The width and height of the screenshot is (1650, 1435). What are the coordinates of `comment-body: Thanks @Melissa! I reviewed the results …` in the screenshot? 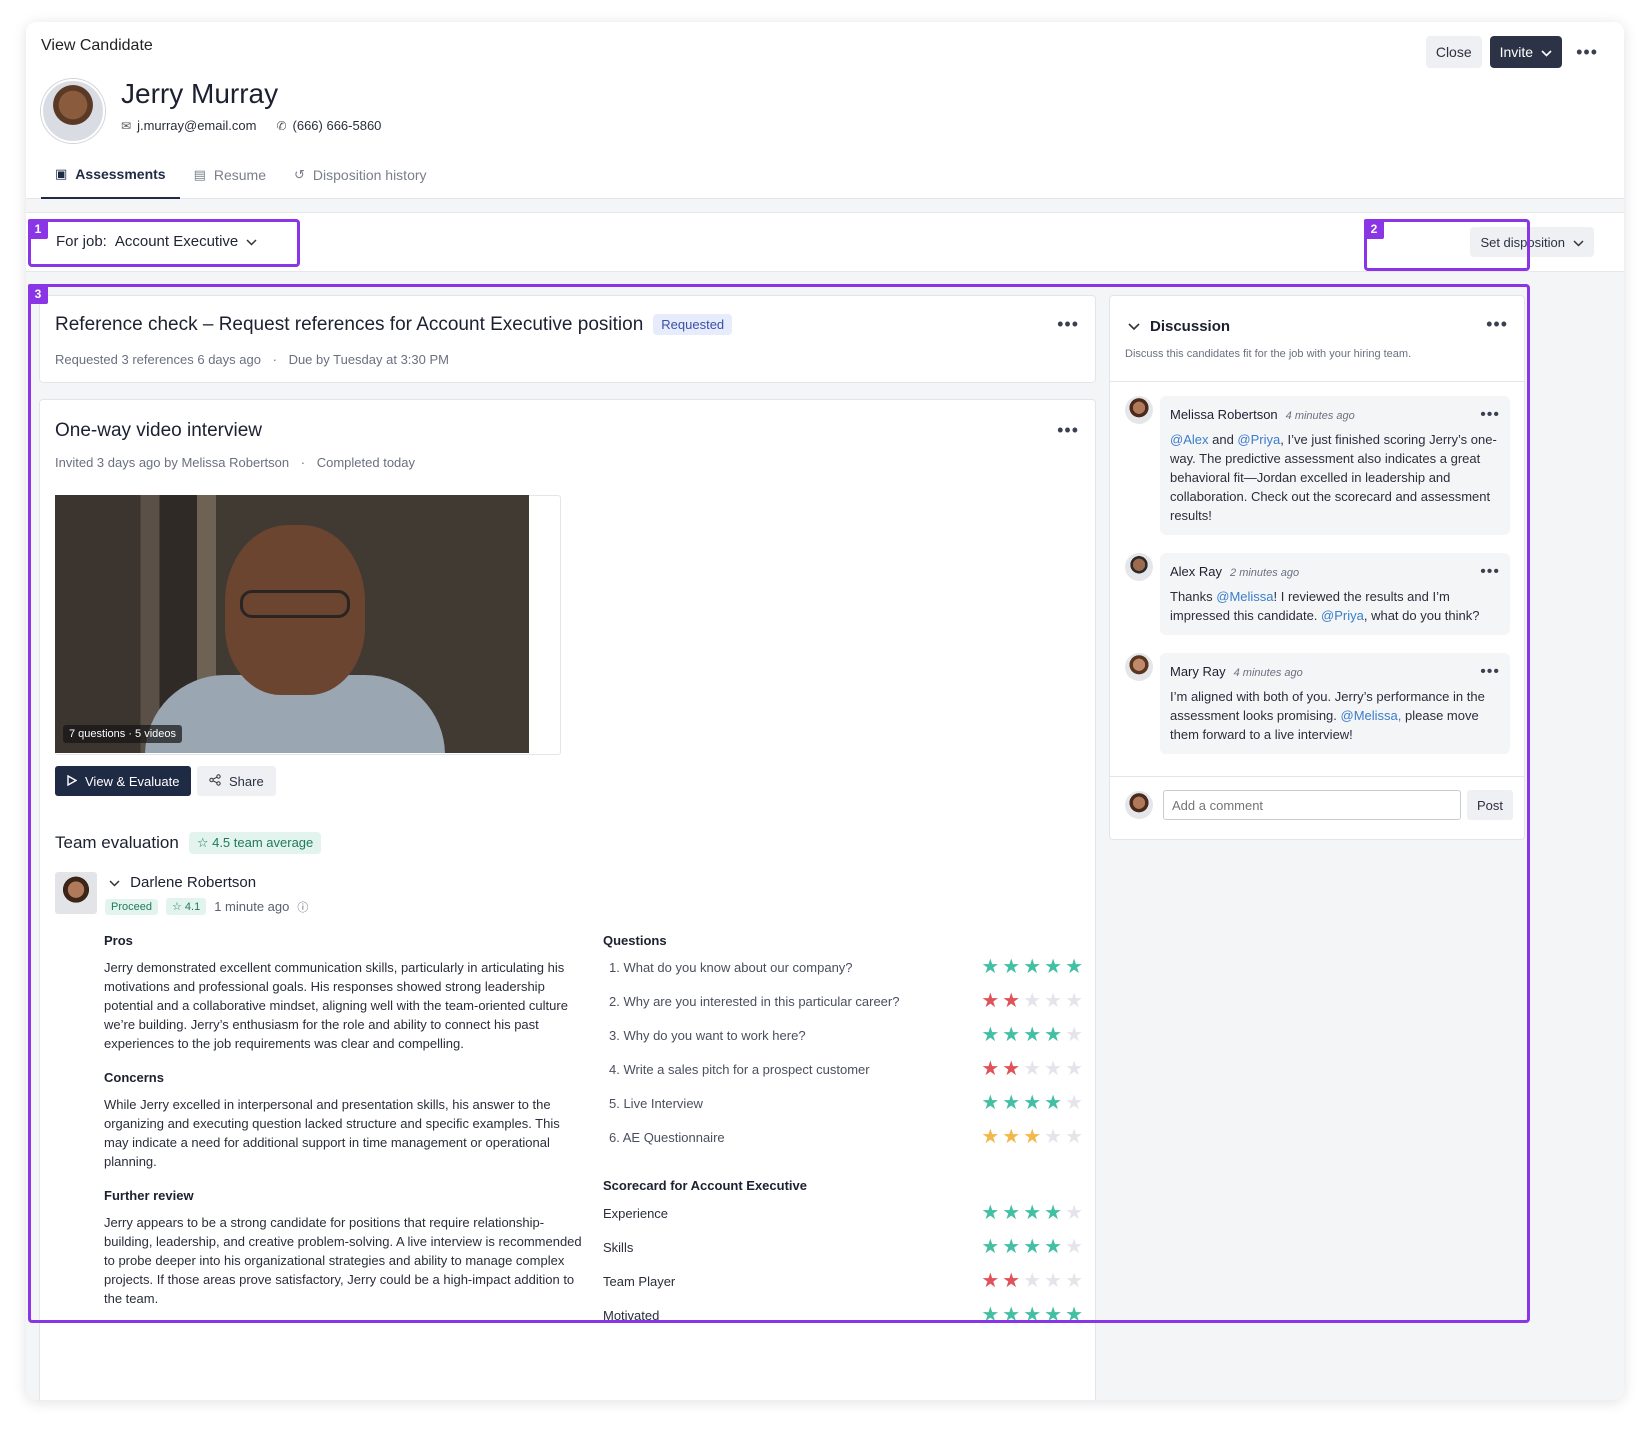 It's located at (1335, 606).